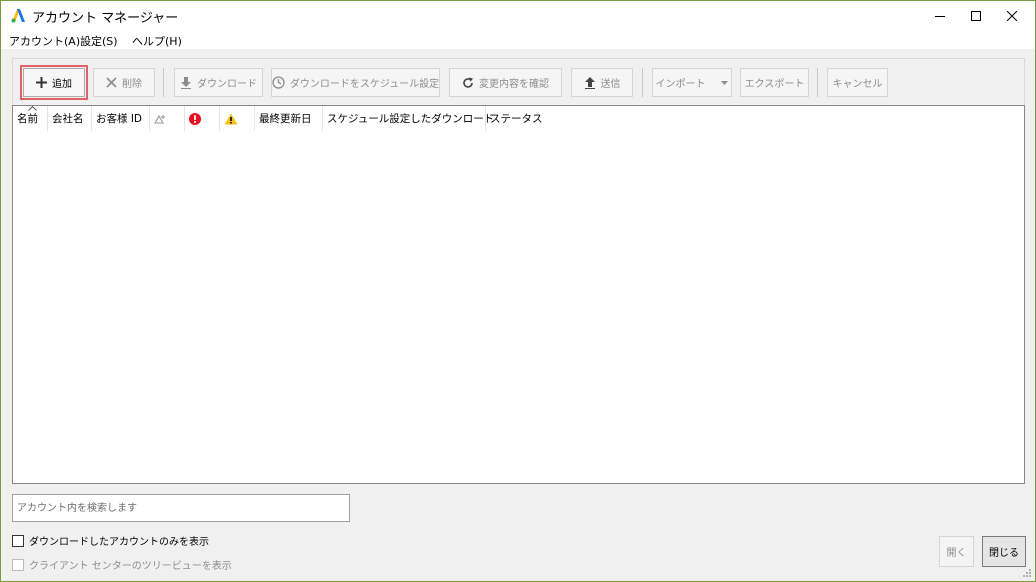 This screenshot has width=1036, height=582. I want to click on minimize-icon, so click(940, 16).